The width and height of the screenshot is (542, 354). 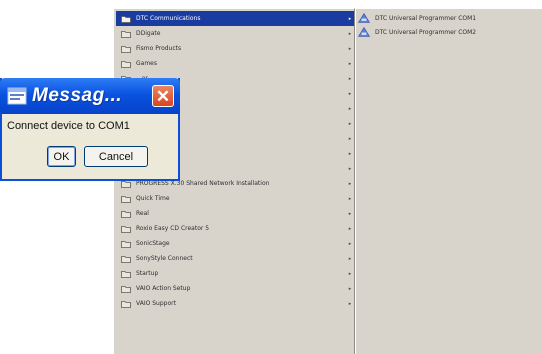 I want to click on dialog-message: Connect device to COM1, so click(x=68, y=126).